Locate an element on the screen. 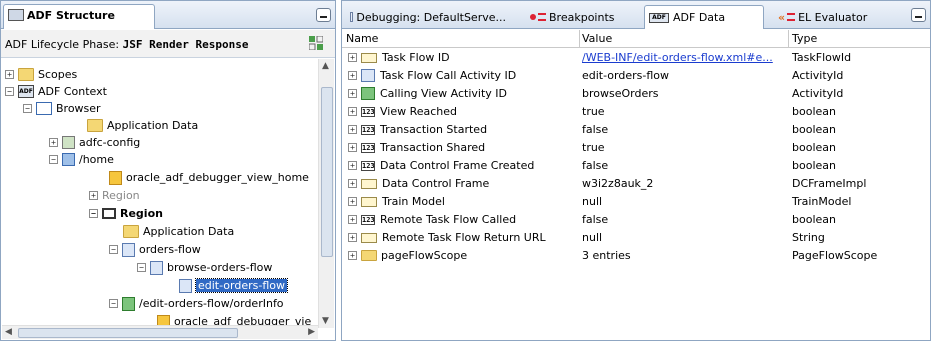 The height and width of the screenshot is (341, 931). row-value: null is located at coordinates (592, 201).